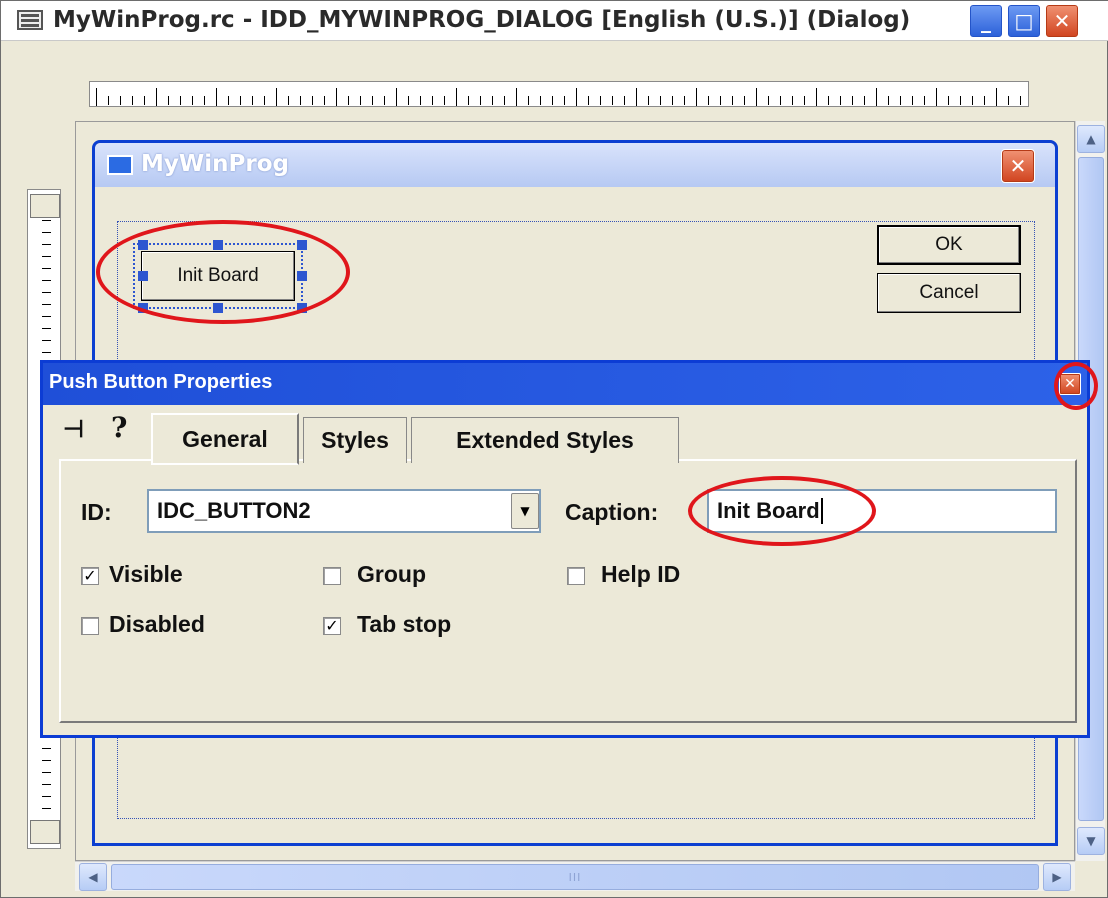  I want to click on designed-dialog-title: MyWinProg, so click(215, 164).